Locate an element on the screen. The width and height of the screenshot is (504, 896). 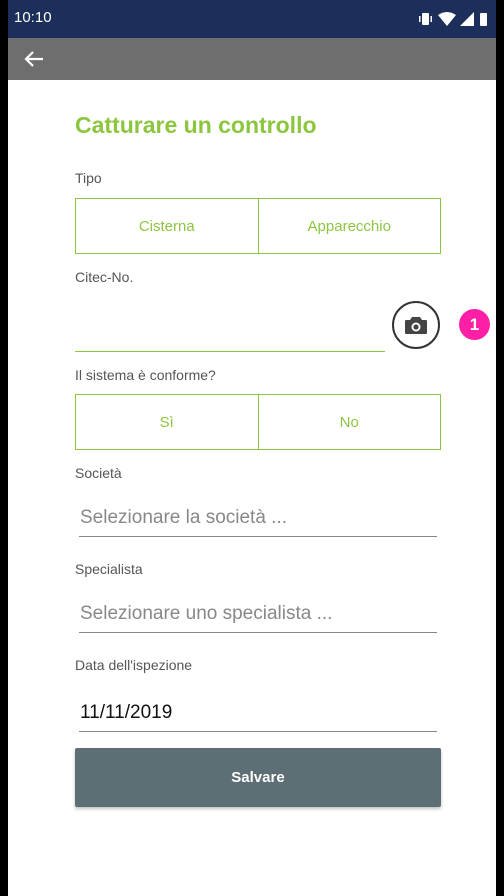
tipo-option-apparecchio: Apparecchio is located at coordinates (349, 226).